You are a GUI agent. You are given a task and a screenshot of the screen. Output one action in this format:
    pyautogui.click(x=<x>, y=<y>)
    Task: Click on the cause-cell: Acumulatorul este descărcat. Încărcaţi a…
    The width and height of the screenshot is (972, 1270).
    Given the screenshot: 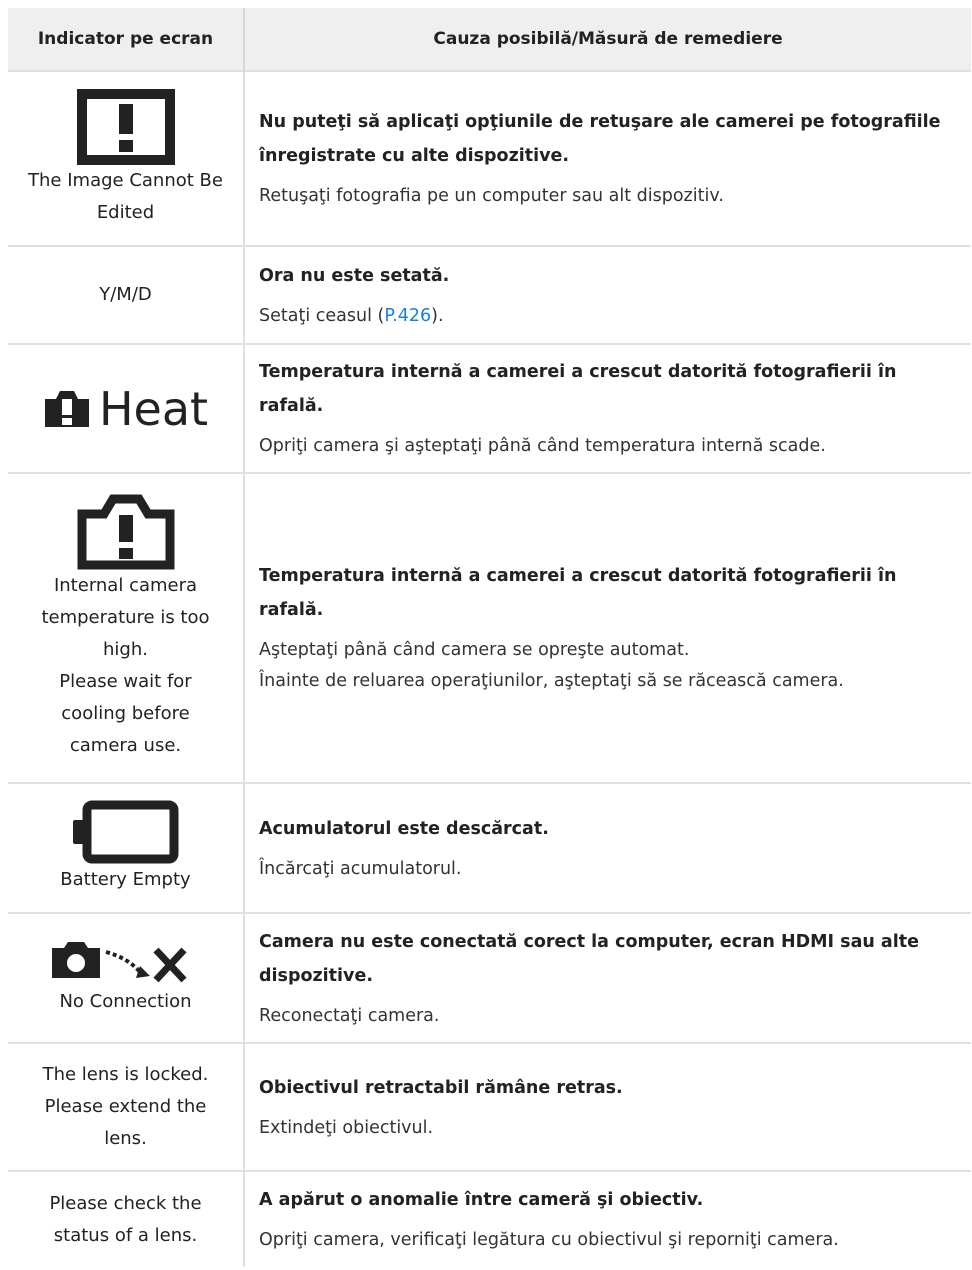 What is the action you would take?
    pyautogui.click(x=607, y=847)
    